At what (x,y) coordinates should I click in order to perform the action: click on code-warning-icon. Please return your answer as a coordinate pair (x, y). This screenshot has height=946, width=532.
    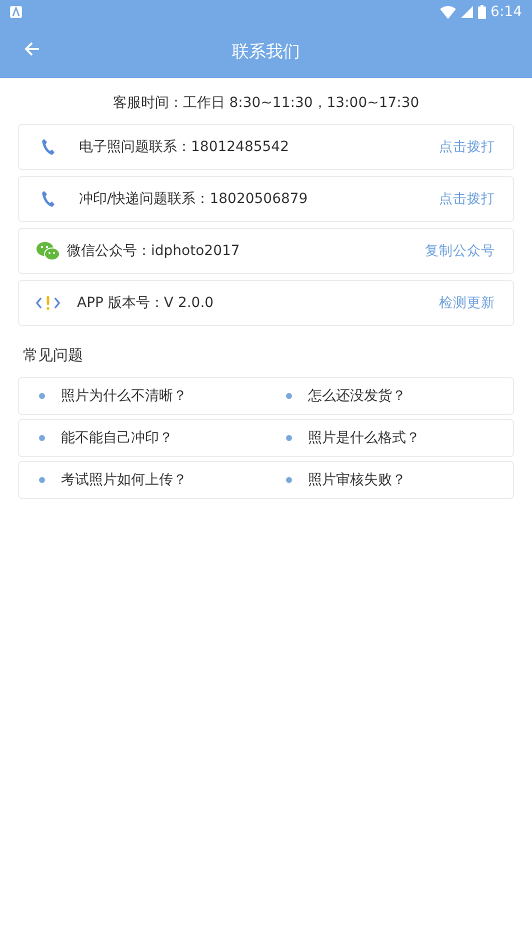
    Looking at the image, I should click on (48, 303).